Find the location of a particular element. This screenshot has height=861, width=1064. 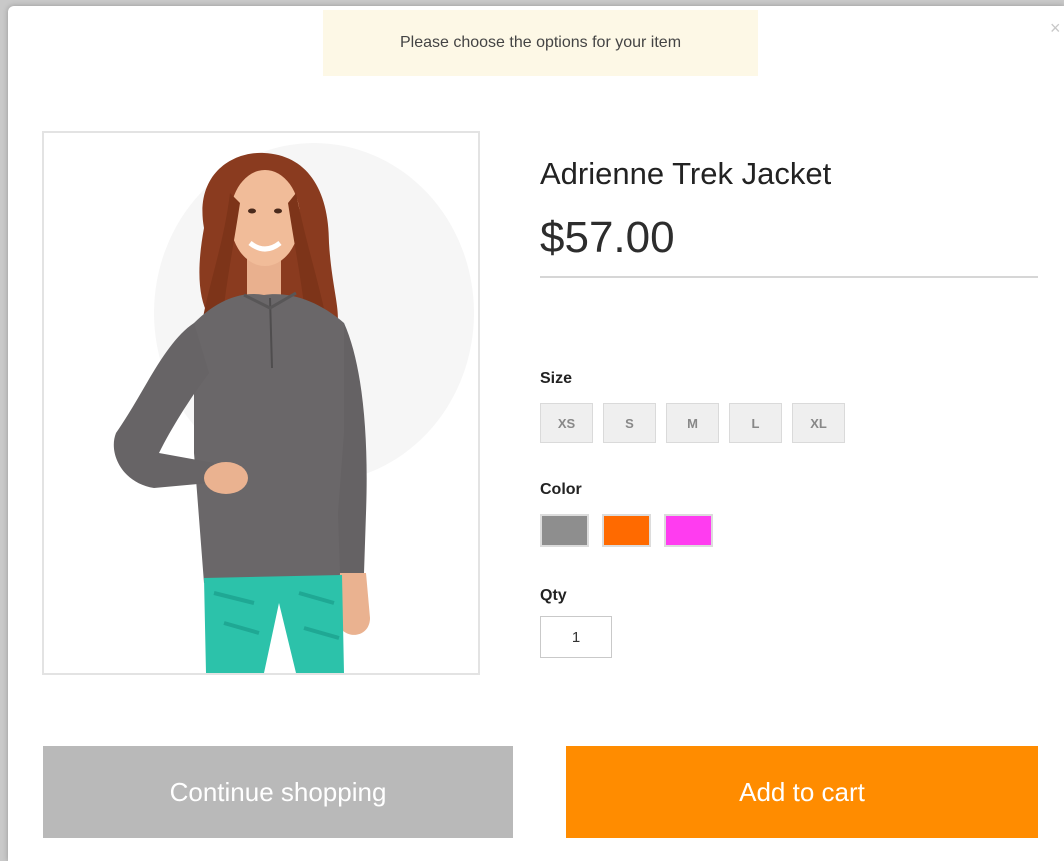

qty-input is located at coordinates (576, 637).